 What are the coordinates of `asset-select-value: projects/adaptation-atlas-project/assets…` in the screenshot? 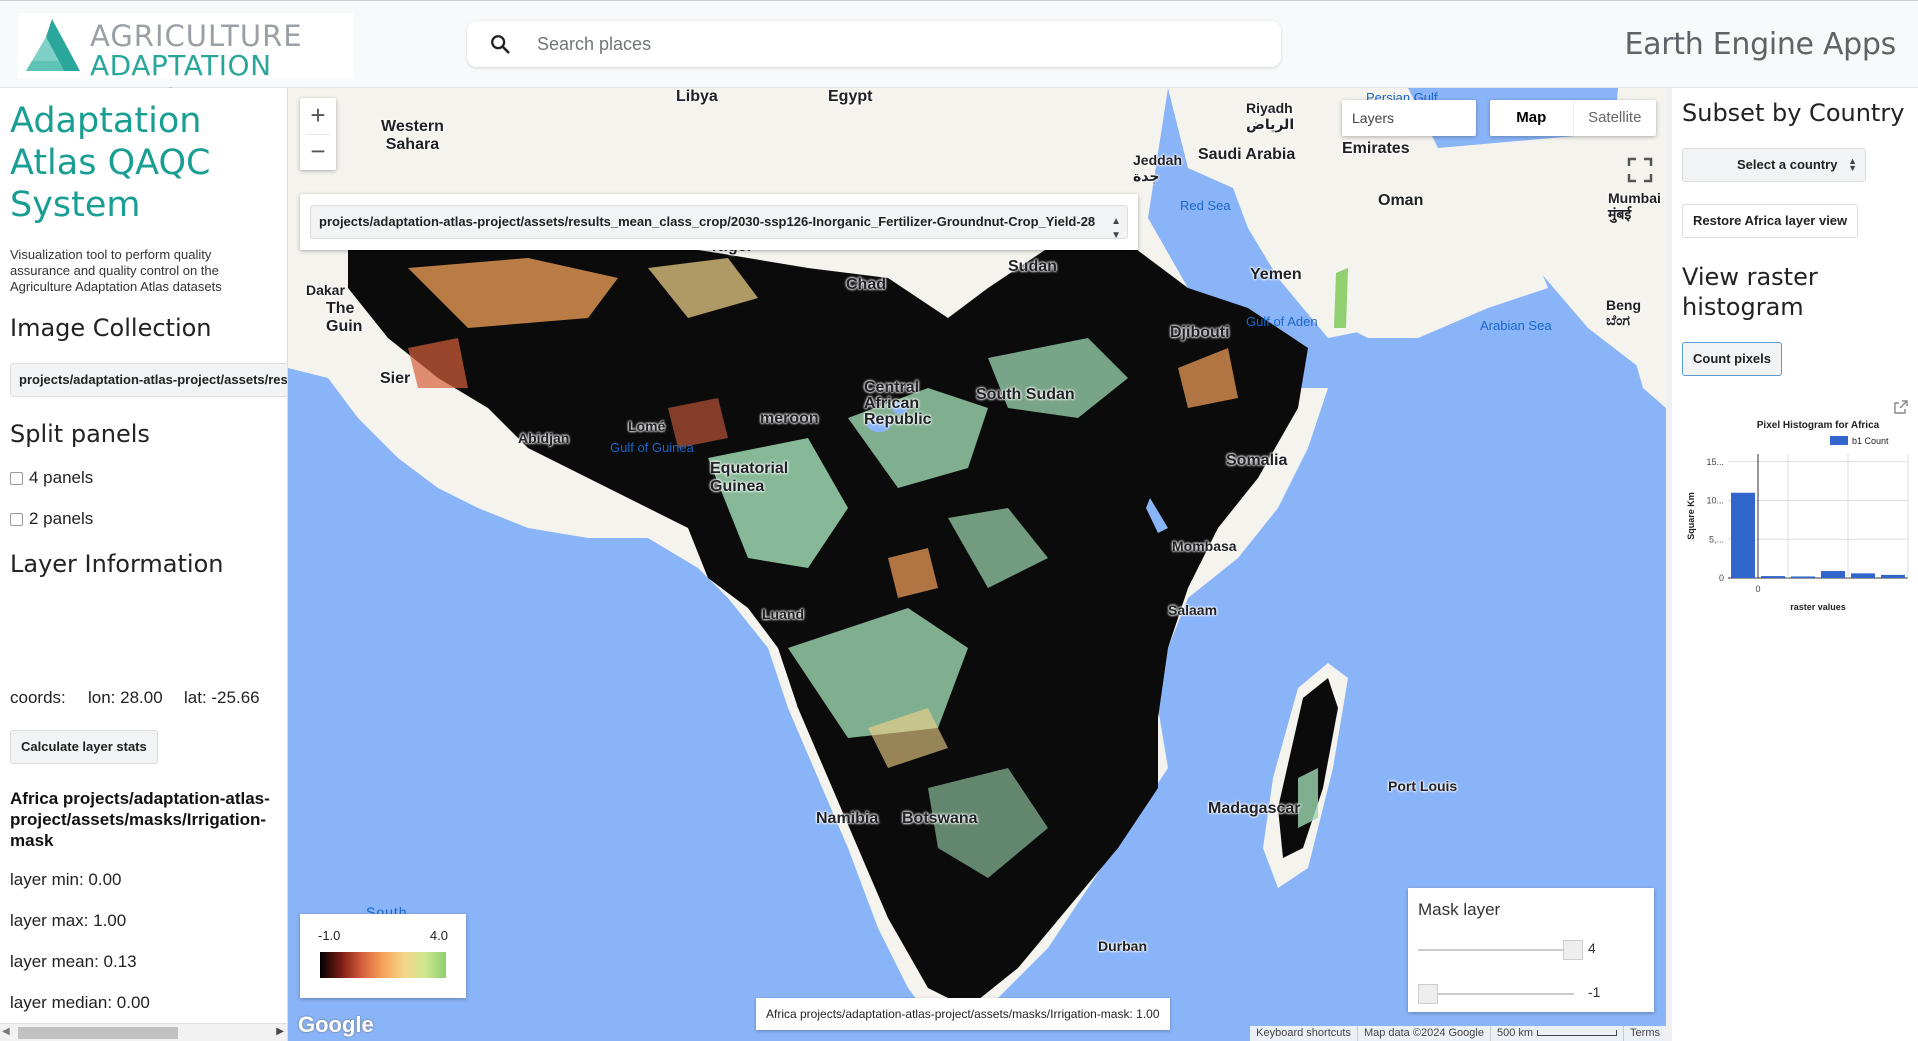 It's located at (707, 221).